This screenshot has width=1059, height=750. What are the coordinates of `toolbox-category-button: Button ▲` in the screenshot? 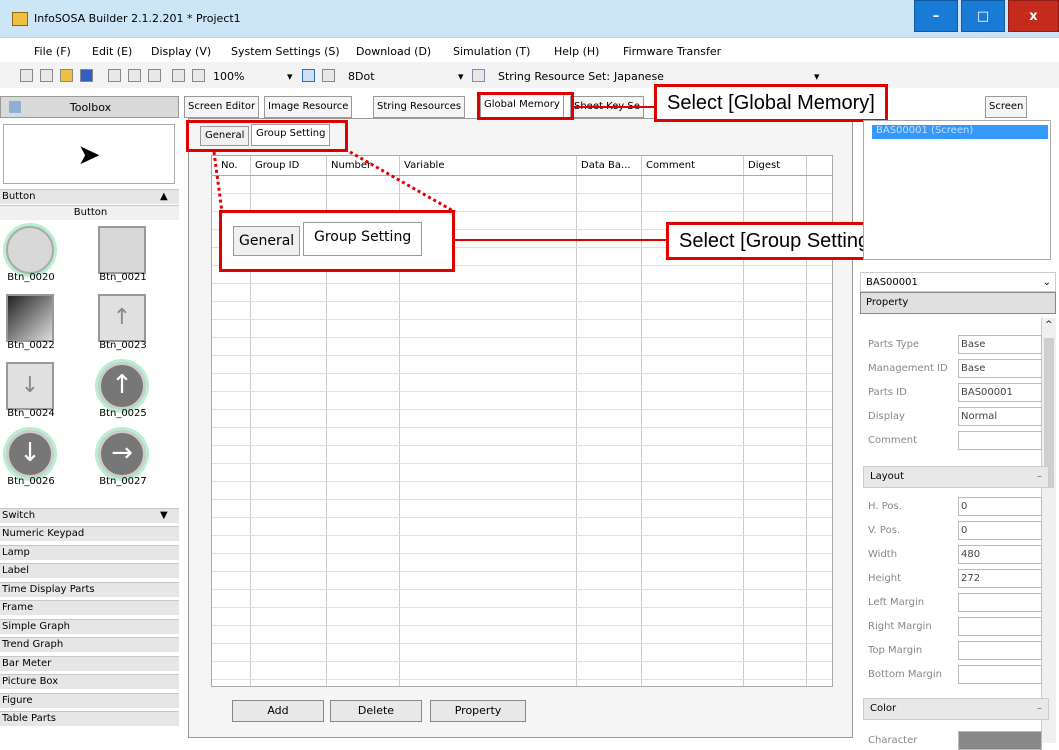 It's located at (89, 196).